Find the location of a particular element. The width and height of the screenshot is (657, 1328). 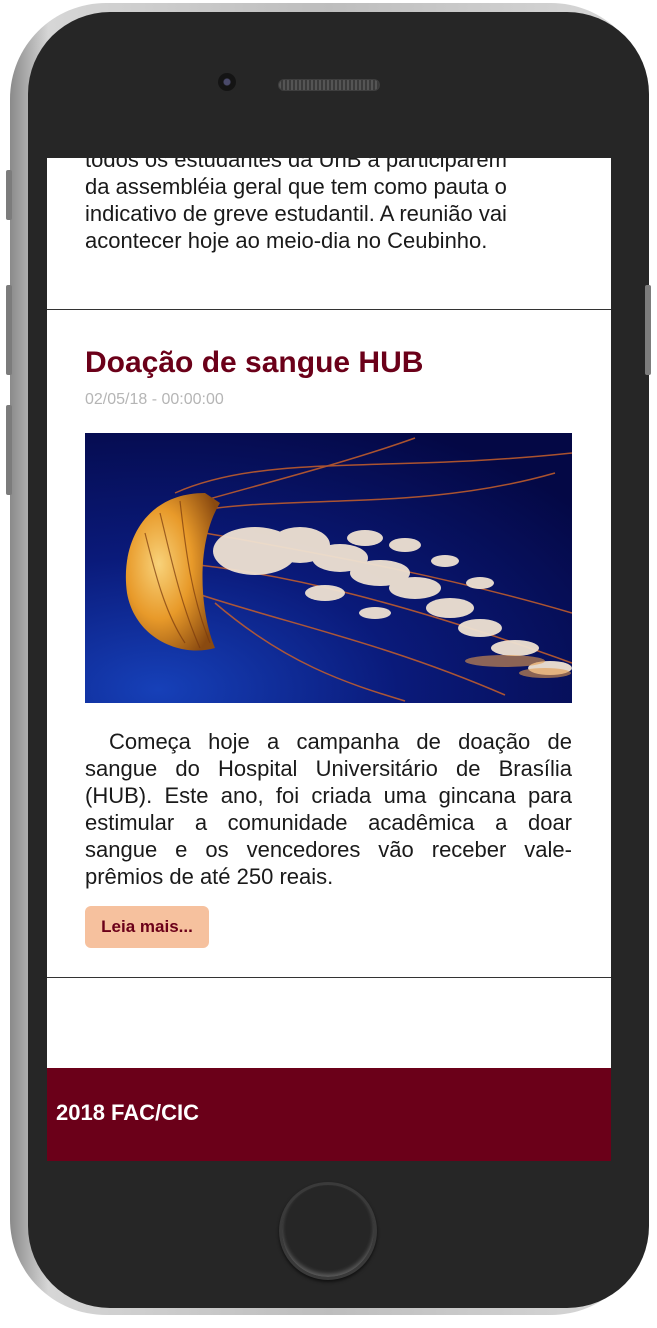

speaker-grille is located at coordinates (329, 85).